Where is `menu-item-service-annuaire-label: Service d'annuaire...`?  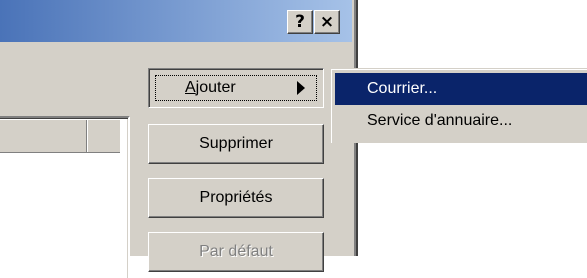 menu-item-service-annuaire-label: Service d'annuaire... is located at coordinates (440, 120).